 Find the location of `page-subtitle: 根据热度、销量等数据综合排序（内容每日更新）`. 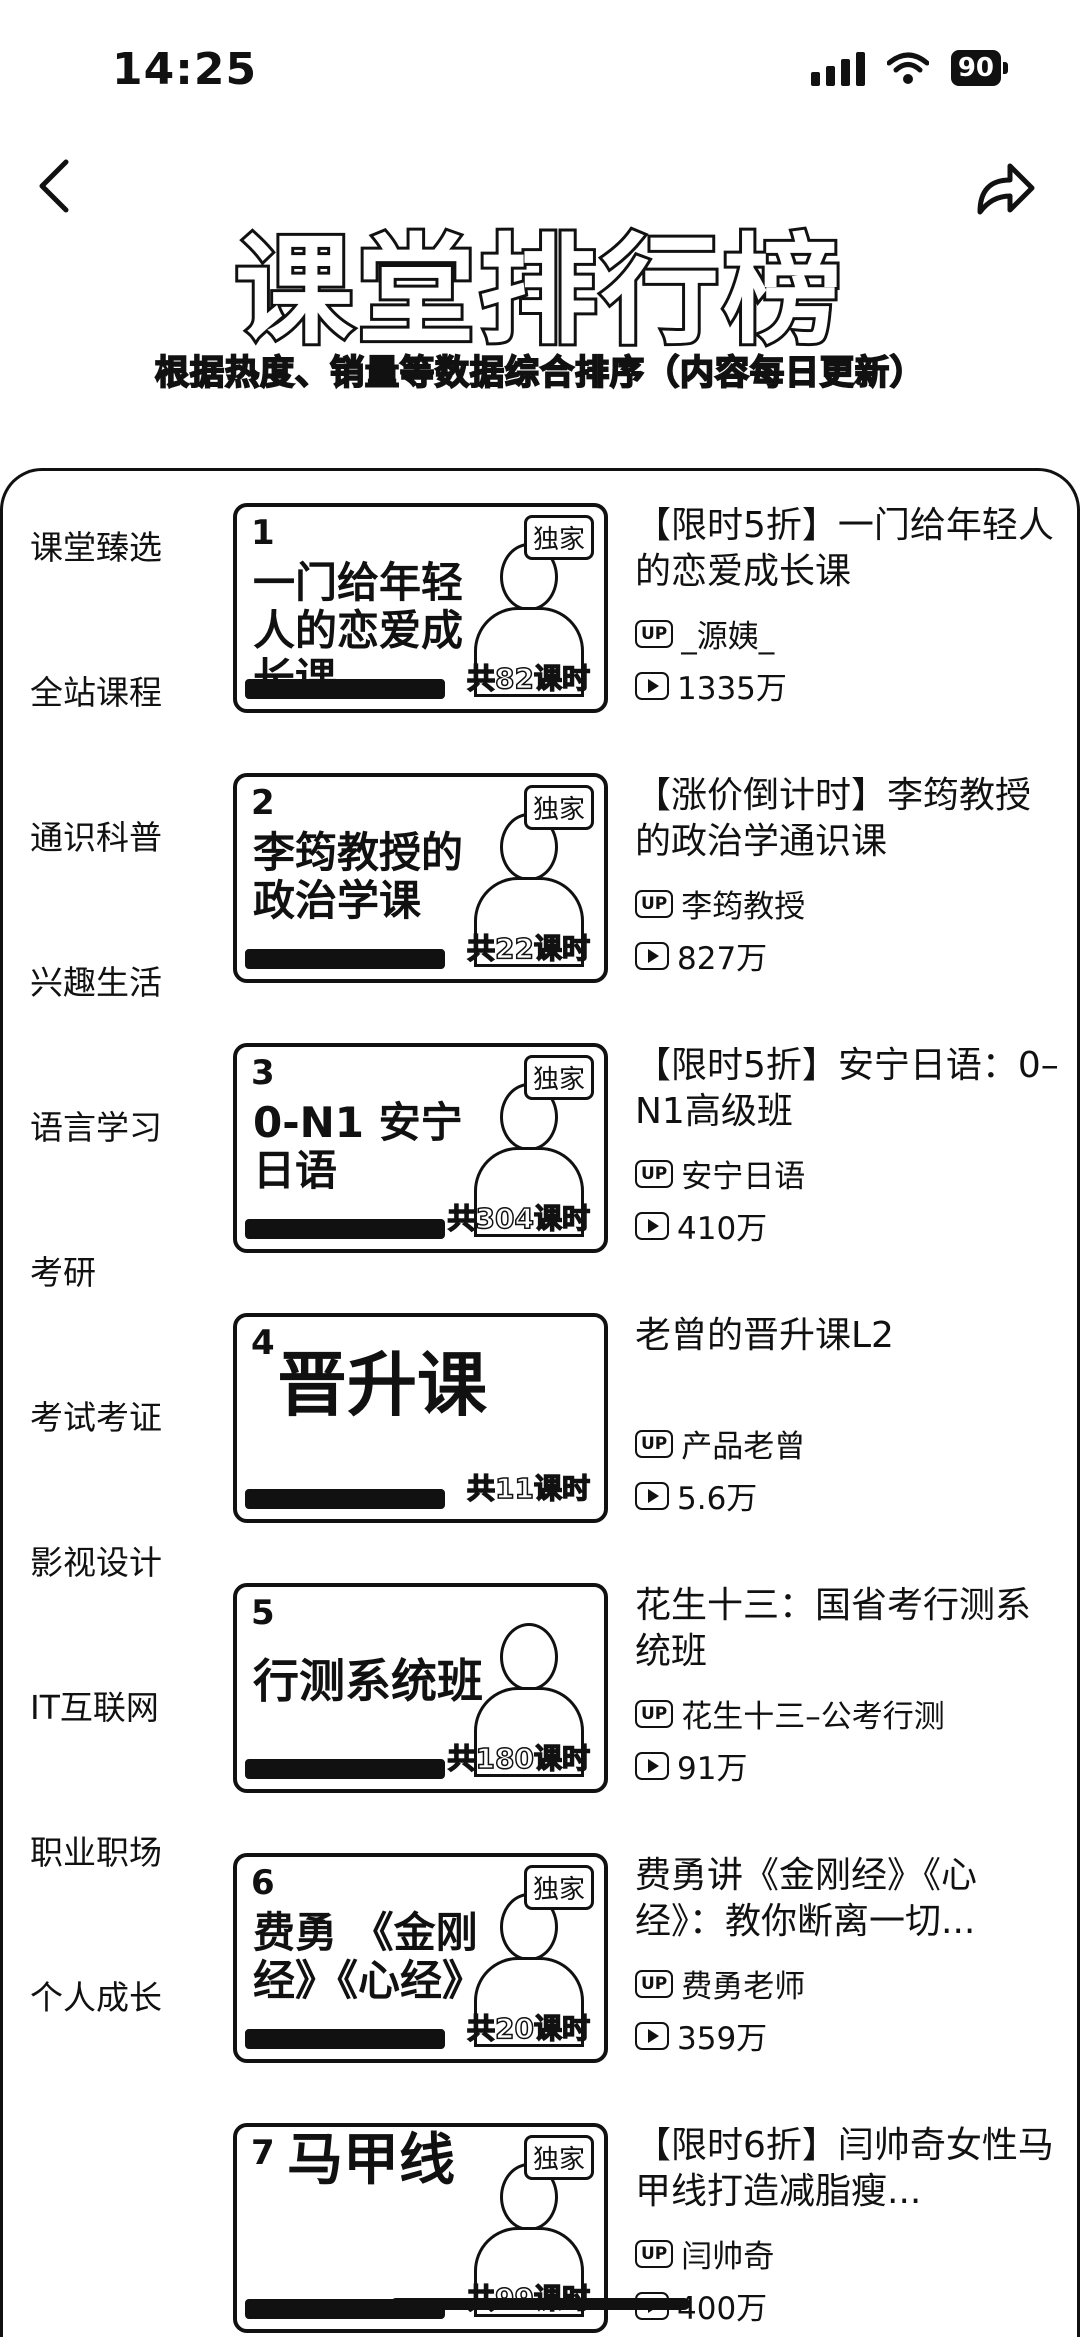

page-subtitle: 根据热度、销量等数据综合排序（内容每日更新） is located at coordinates (539, 373).